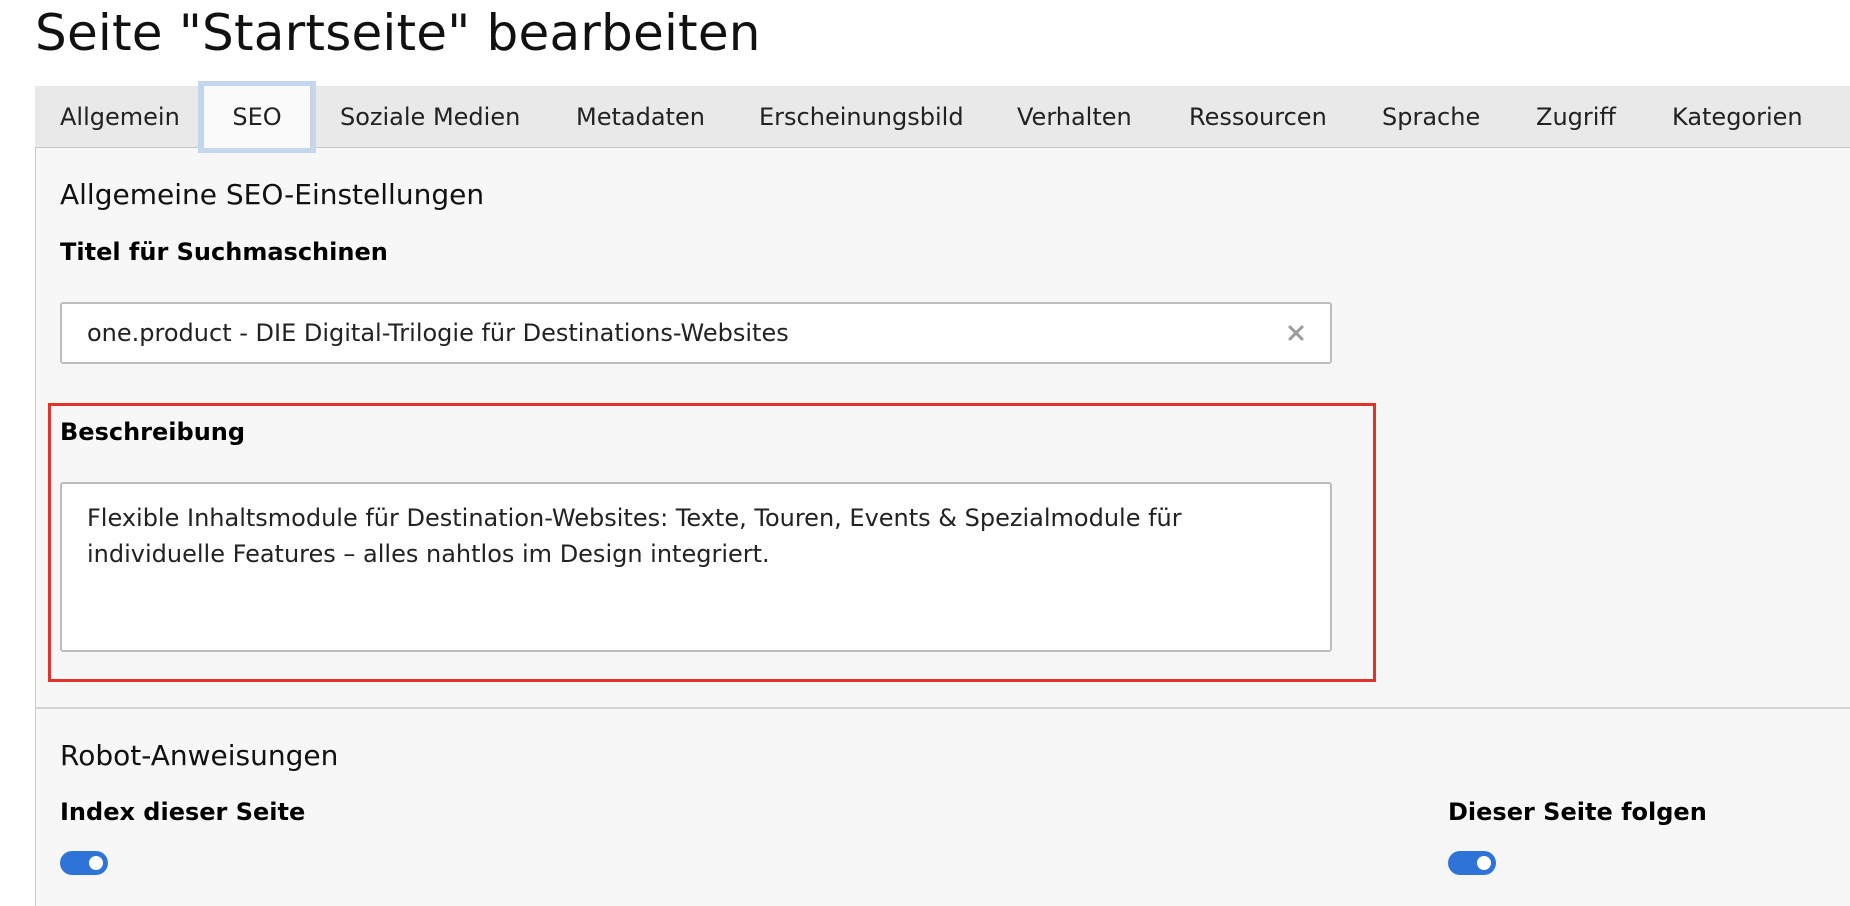  Describe the element at coordinates (942, 708) in the screenshot. I see `section-divider` at that location.